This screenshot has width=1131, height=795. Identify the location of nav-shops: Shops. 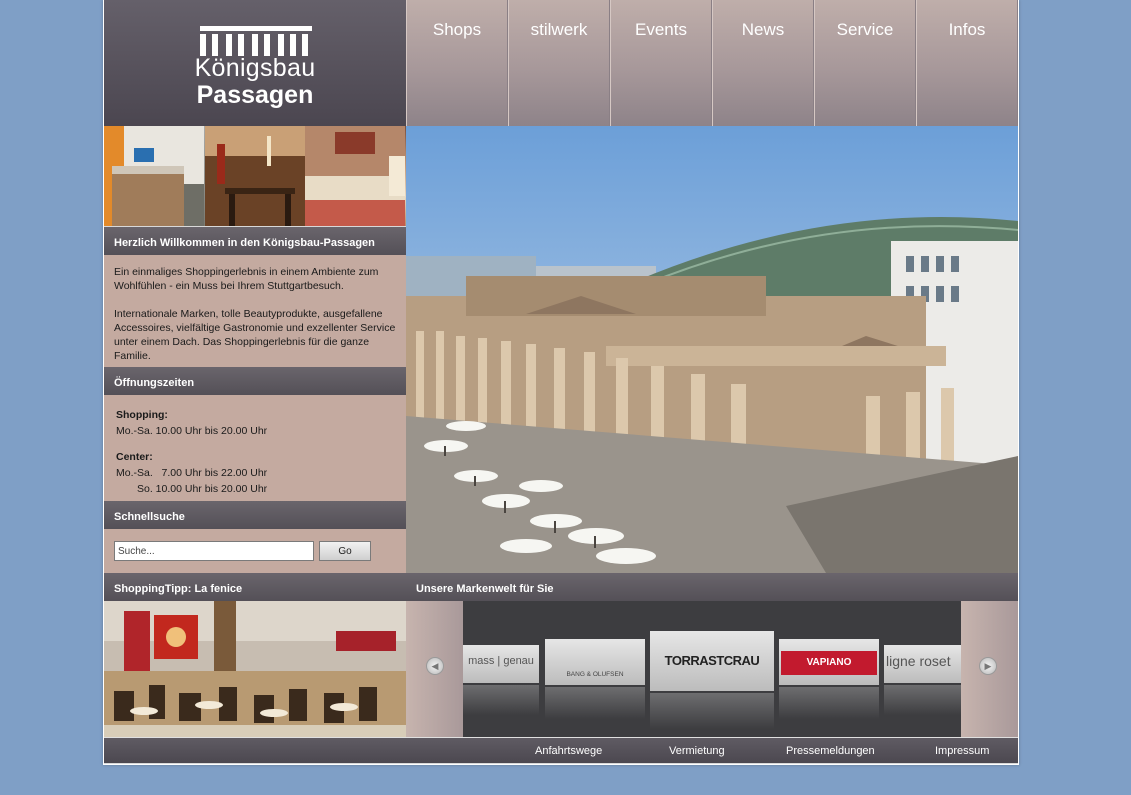
(457, 63).